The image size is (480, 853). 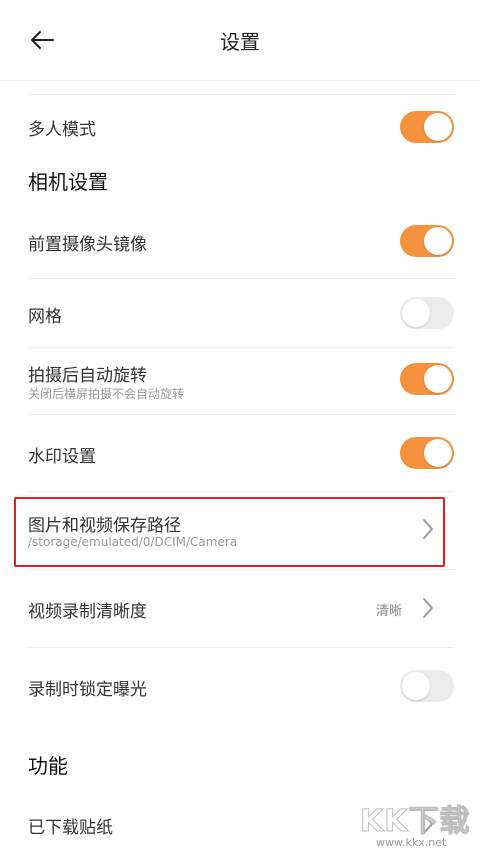 What do you see at coordinates (229, 532) in the screenshot?
I see `highlight-frame` at bounding box center [229, 532].